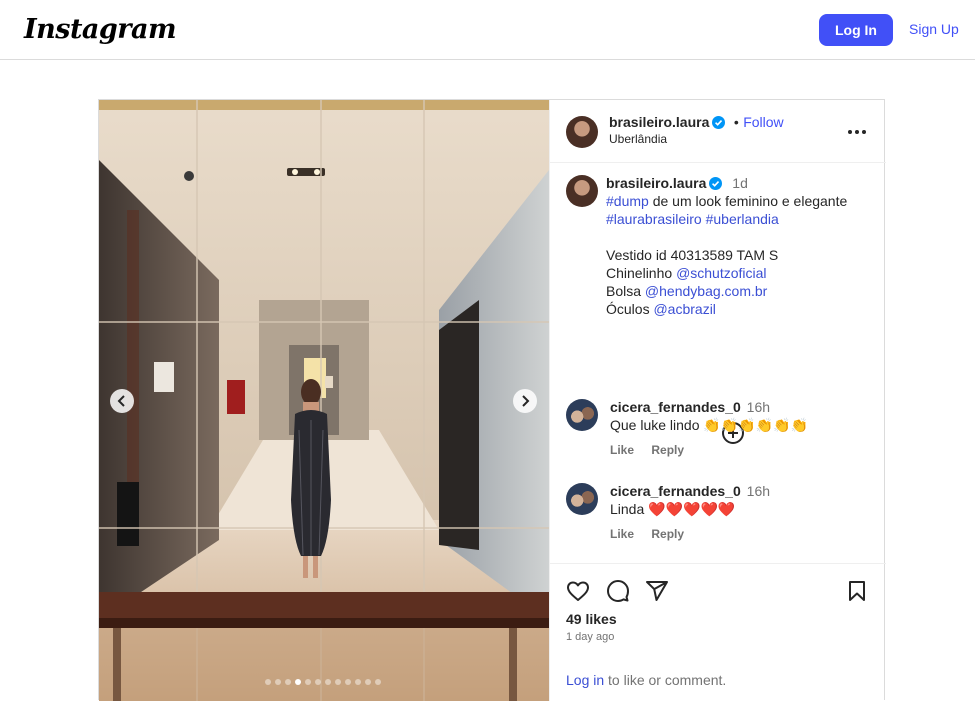  Describe the element at coordinates (709, 425) in the screenshot. I see `comment-text: Que luke lindo 👏👏👏👏👏👏` at that location.